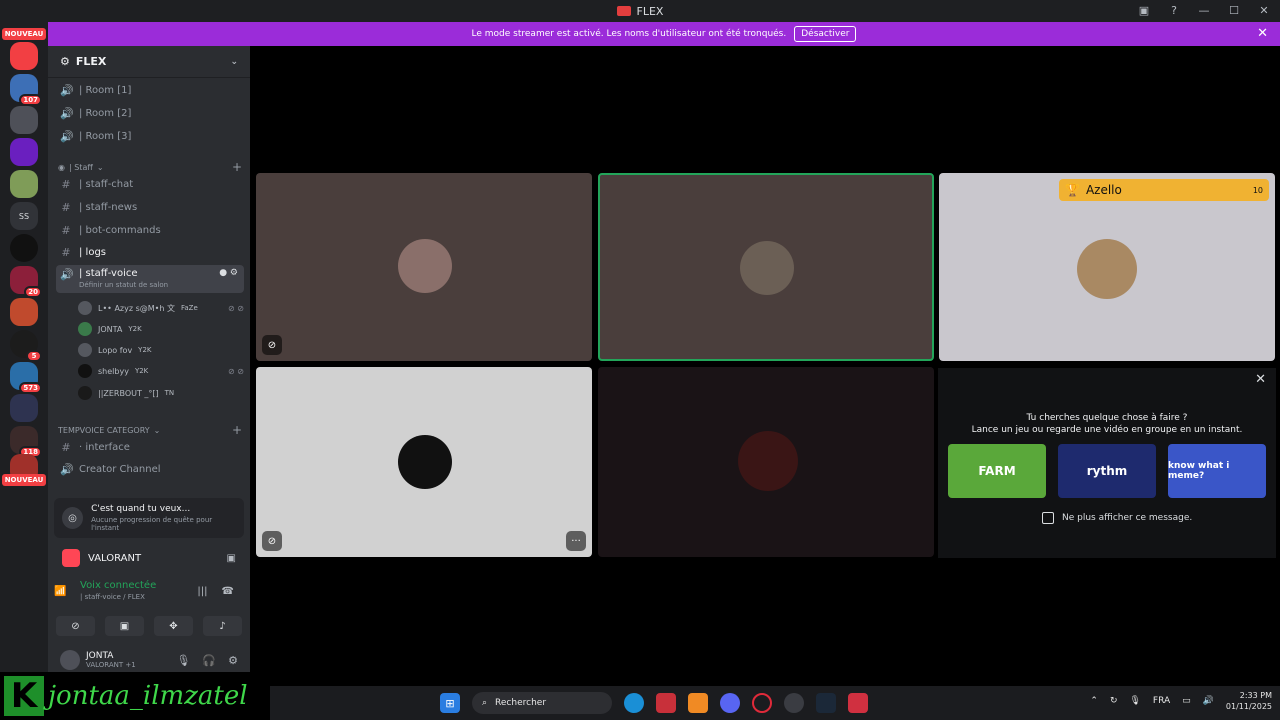 The height and width of the screenshot is (720, 1280). What do you see at coordinates (26, 346) in the screenshot?
I see `server-icon: 5` at bounding box center [26, 346].